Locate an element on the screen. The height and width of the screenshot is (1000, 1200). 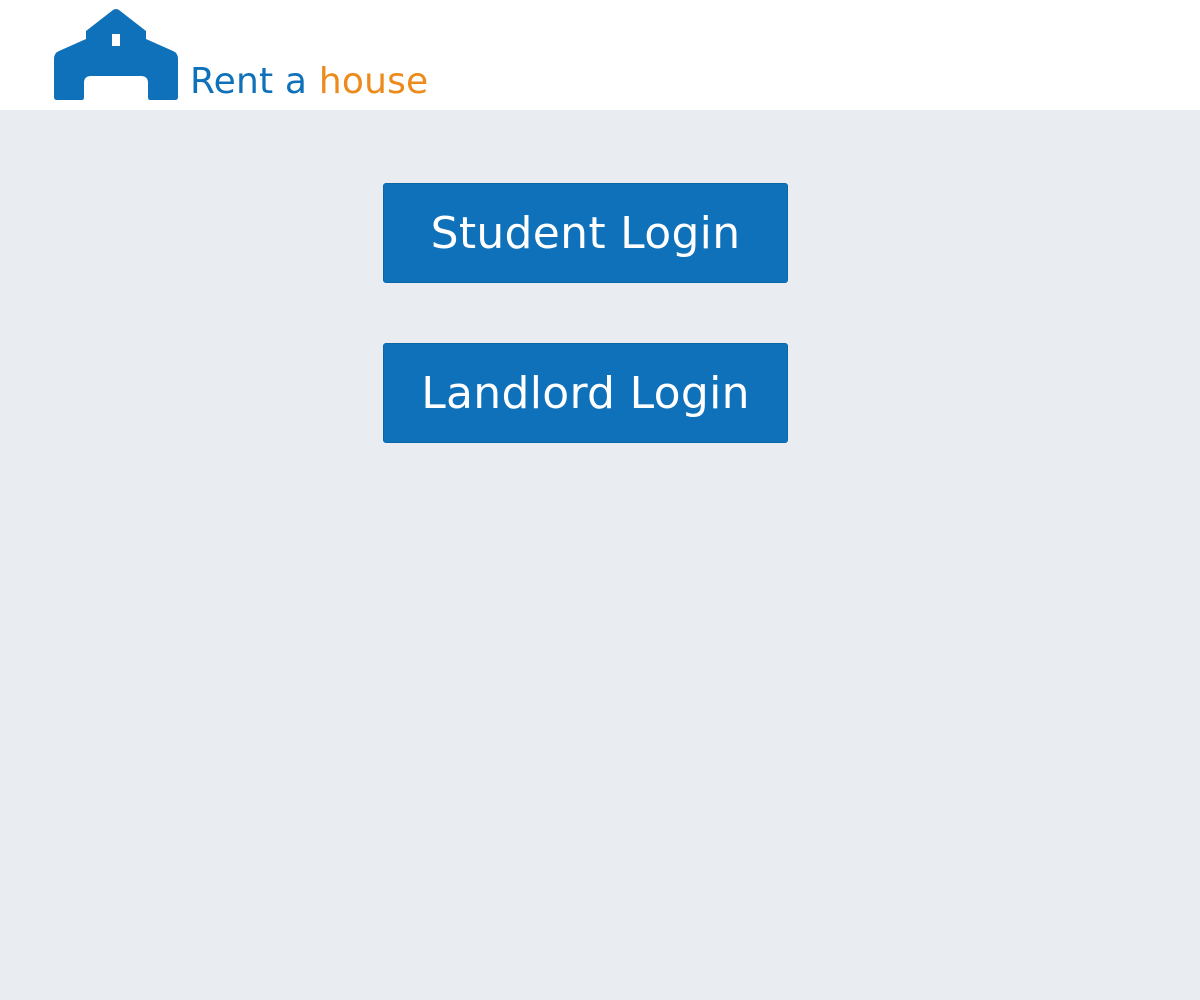
logo-text: Rent a house is located at coordinates (309, 82).